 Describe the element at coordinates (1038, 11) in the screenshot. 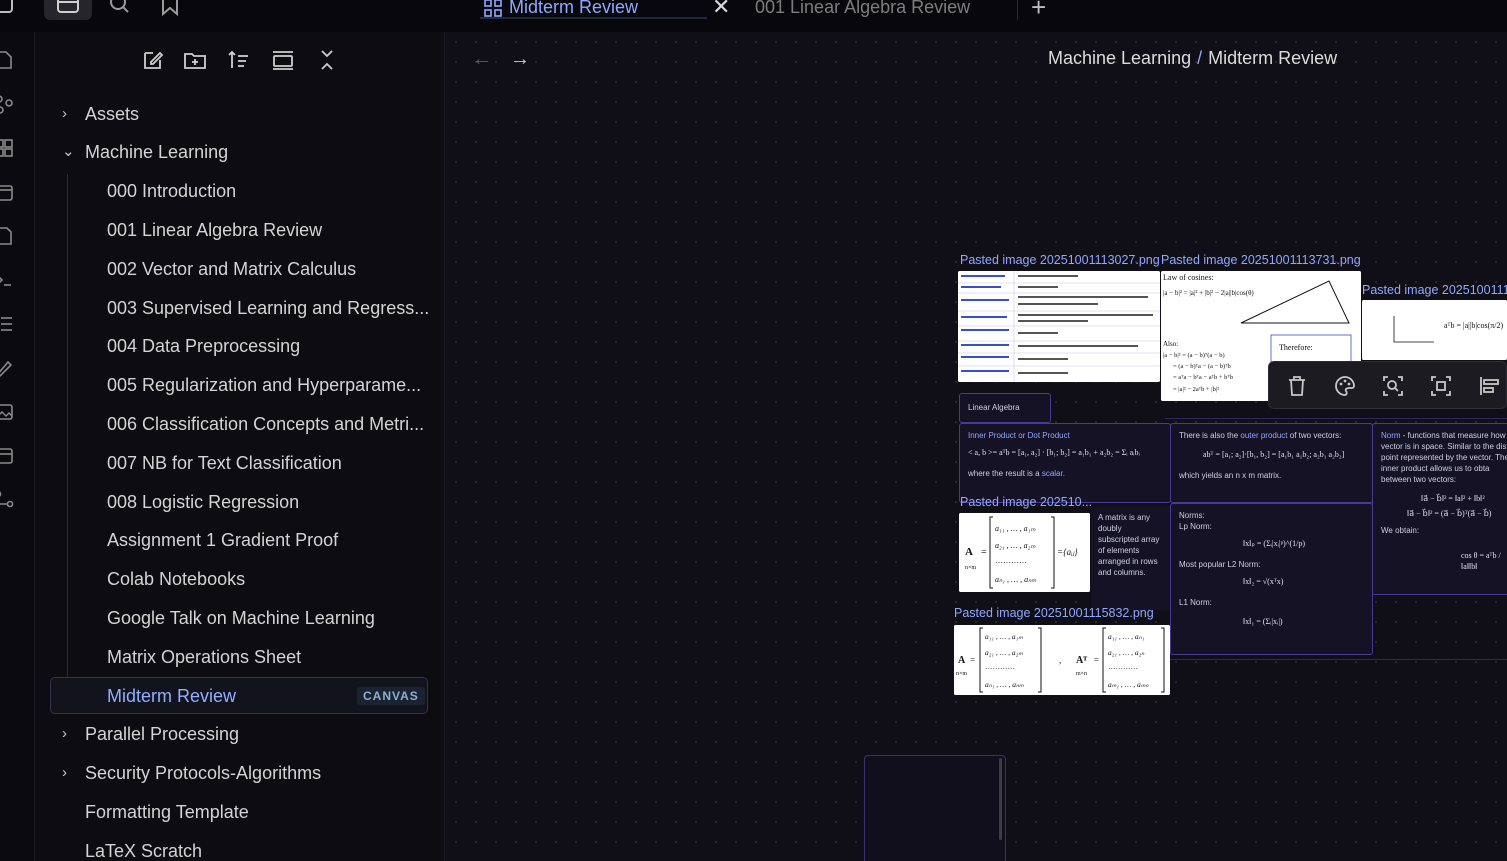

I see `new-tab-icon: +` at that location.